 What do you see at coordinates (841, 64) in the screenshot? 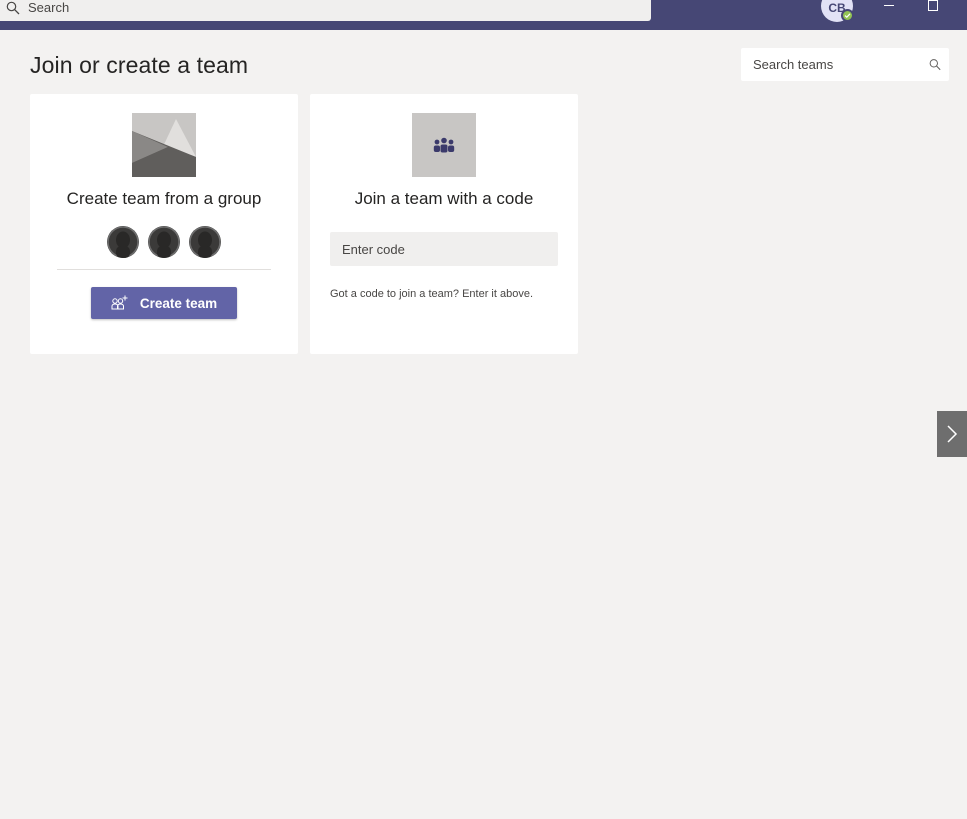
I see `team-search-input` at bounding box center [841, 64].